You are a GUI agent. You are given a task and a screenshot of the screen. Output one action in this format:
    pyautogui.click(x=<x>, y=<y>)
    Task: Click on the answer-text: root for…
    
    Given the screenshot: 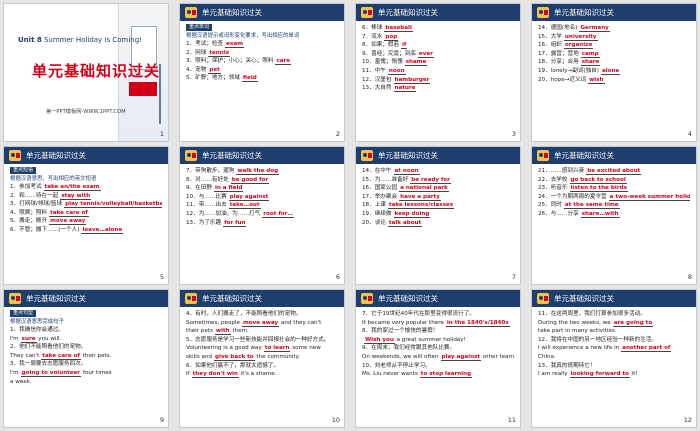 What is the action you would take?
    pyautogui.click(x=278, y=214)
    